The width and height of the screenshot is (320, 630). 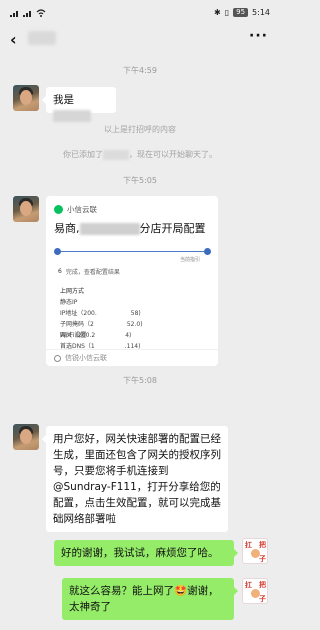 I want to click on card-title: 易商, 分店开局配置, so click(x=130, y=228).